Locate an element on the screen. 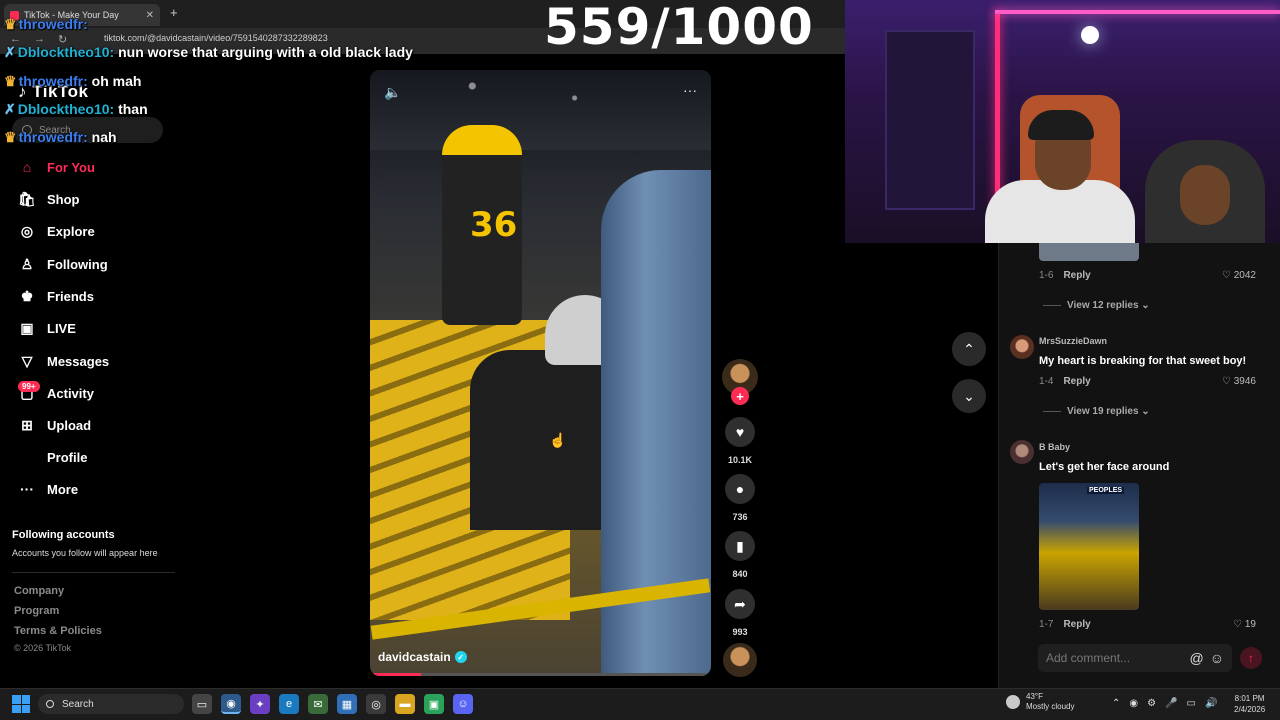  comment-like: ♡ 3946 is located at coordinates (1239, 381).